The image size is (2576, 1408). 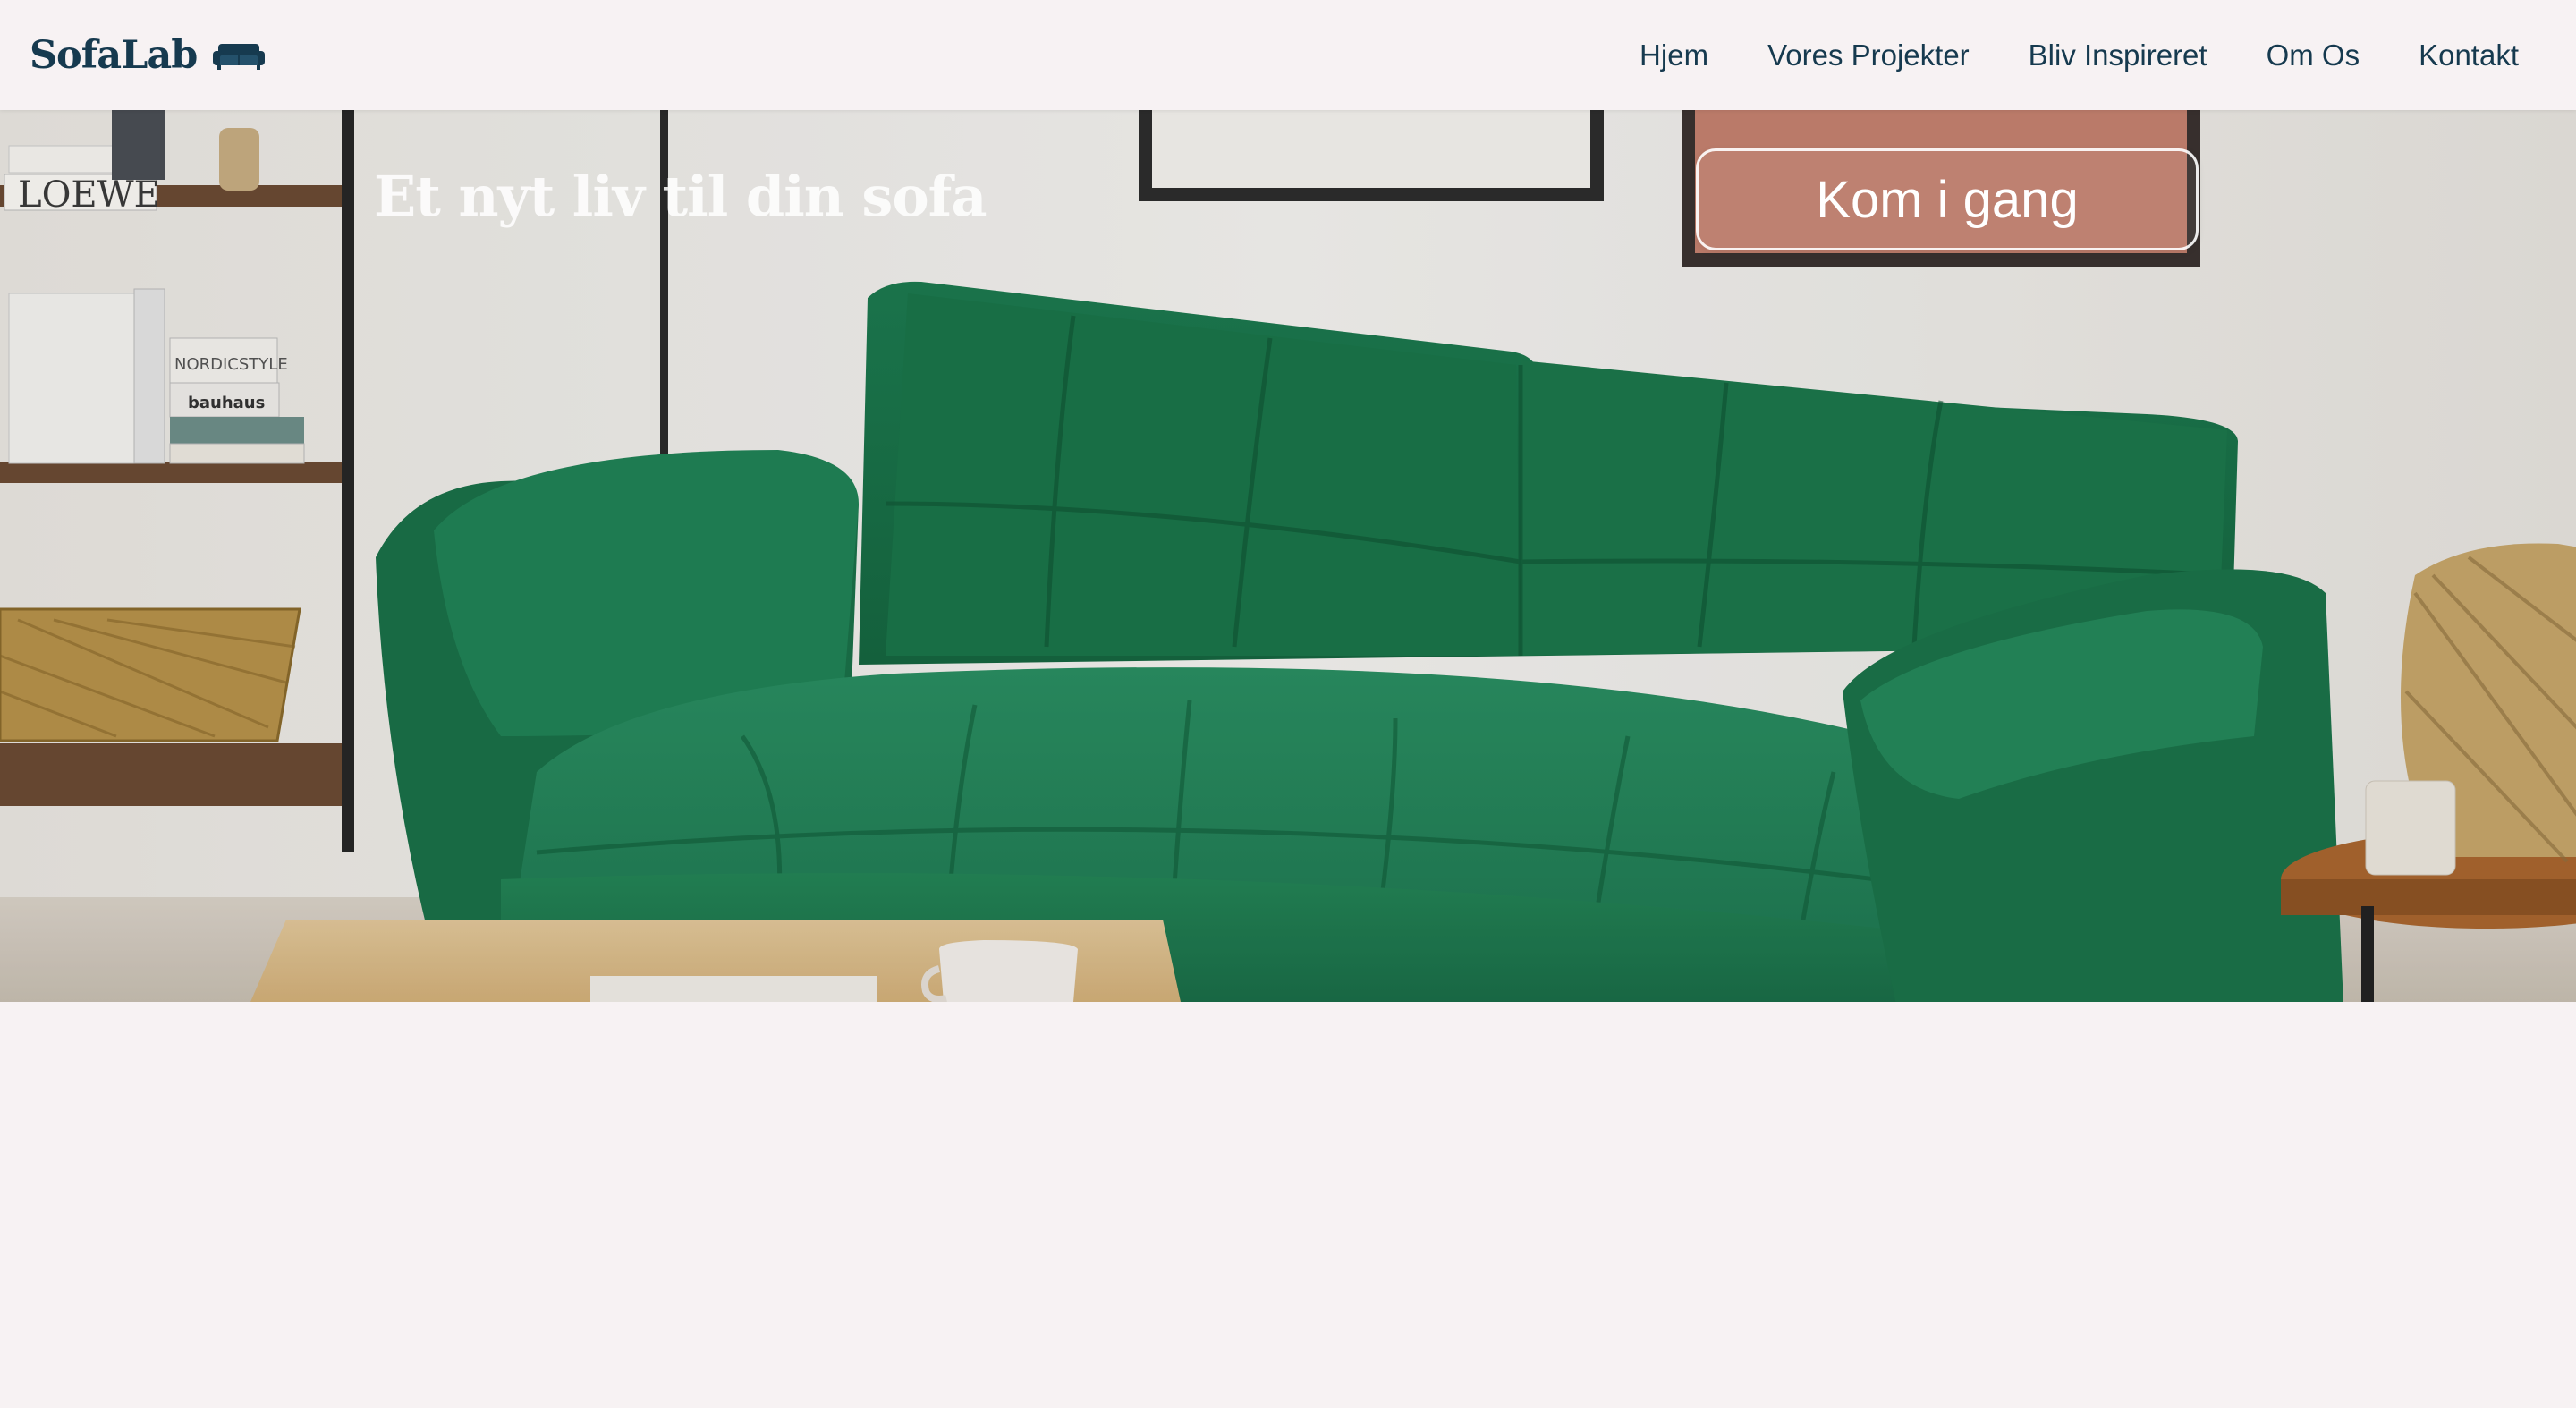 What do you see at coordinates (114, 55) in the screenshot?
I see `brand-name: SofaLab` at bounding box center [114, 55].